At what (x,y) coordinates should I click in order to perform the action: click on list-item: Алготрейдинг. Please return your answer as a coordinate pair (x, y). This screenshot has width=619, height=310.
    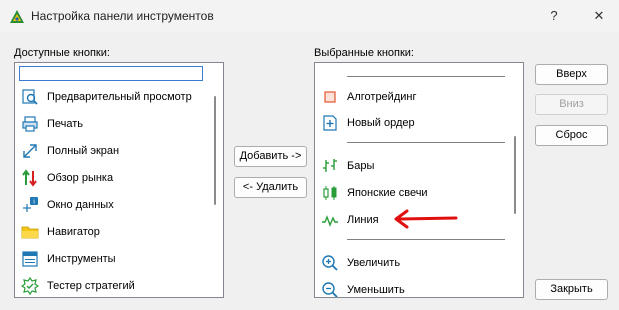
    Looking at the image, I should click on (365, 96).